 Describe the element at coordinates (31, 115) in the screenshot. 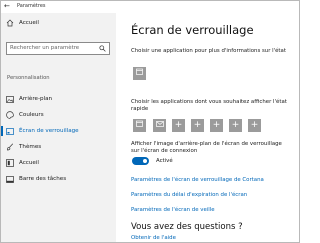

I see `sidebar-item-label: Couleurs` at that location.